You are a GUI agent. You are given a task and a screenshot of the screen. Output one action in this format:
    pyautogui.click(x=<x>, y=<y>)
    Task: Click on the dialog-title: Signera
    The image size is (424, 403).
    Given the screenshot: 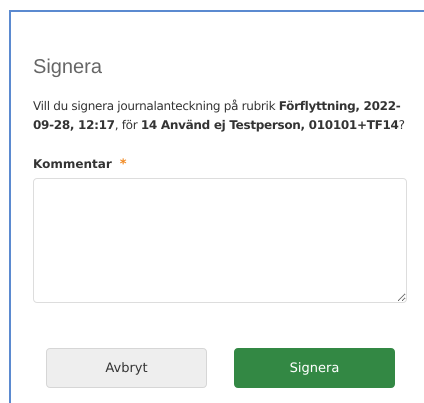 What is the action you would take?
    pyautogui.click(x=68, y=67)
    